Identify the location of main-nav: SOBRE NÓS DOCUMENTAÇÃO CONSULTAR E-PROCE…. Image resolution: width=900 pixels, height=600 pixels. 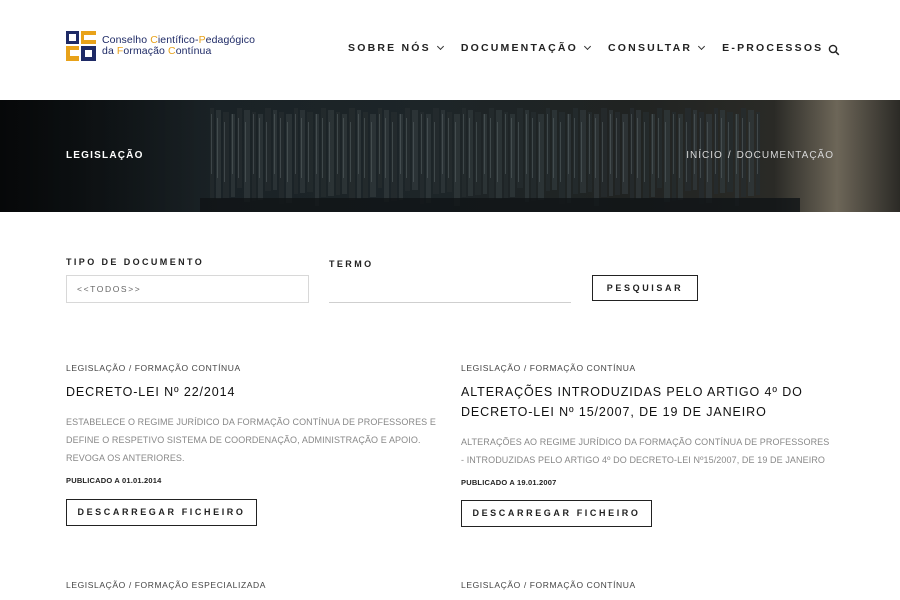
(594, 48).